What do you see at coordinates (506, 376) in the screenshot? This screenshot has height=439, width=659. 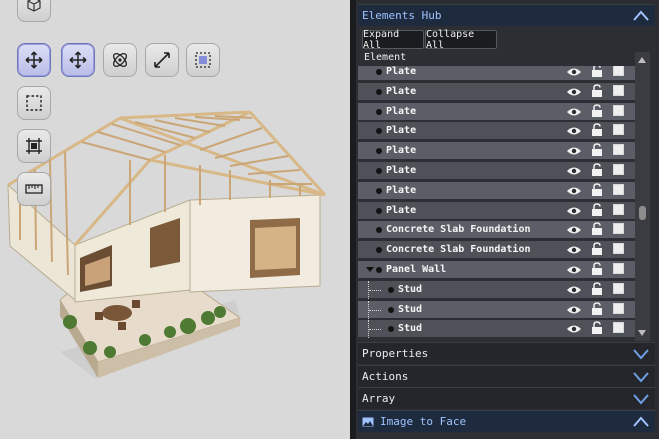 I see `actions-header: Actions` at bounding box center [506, 376].